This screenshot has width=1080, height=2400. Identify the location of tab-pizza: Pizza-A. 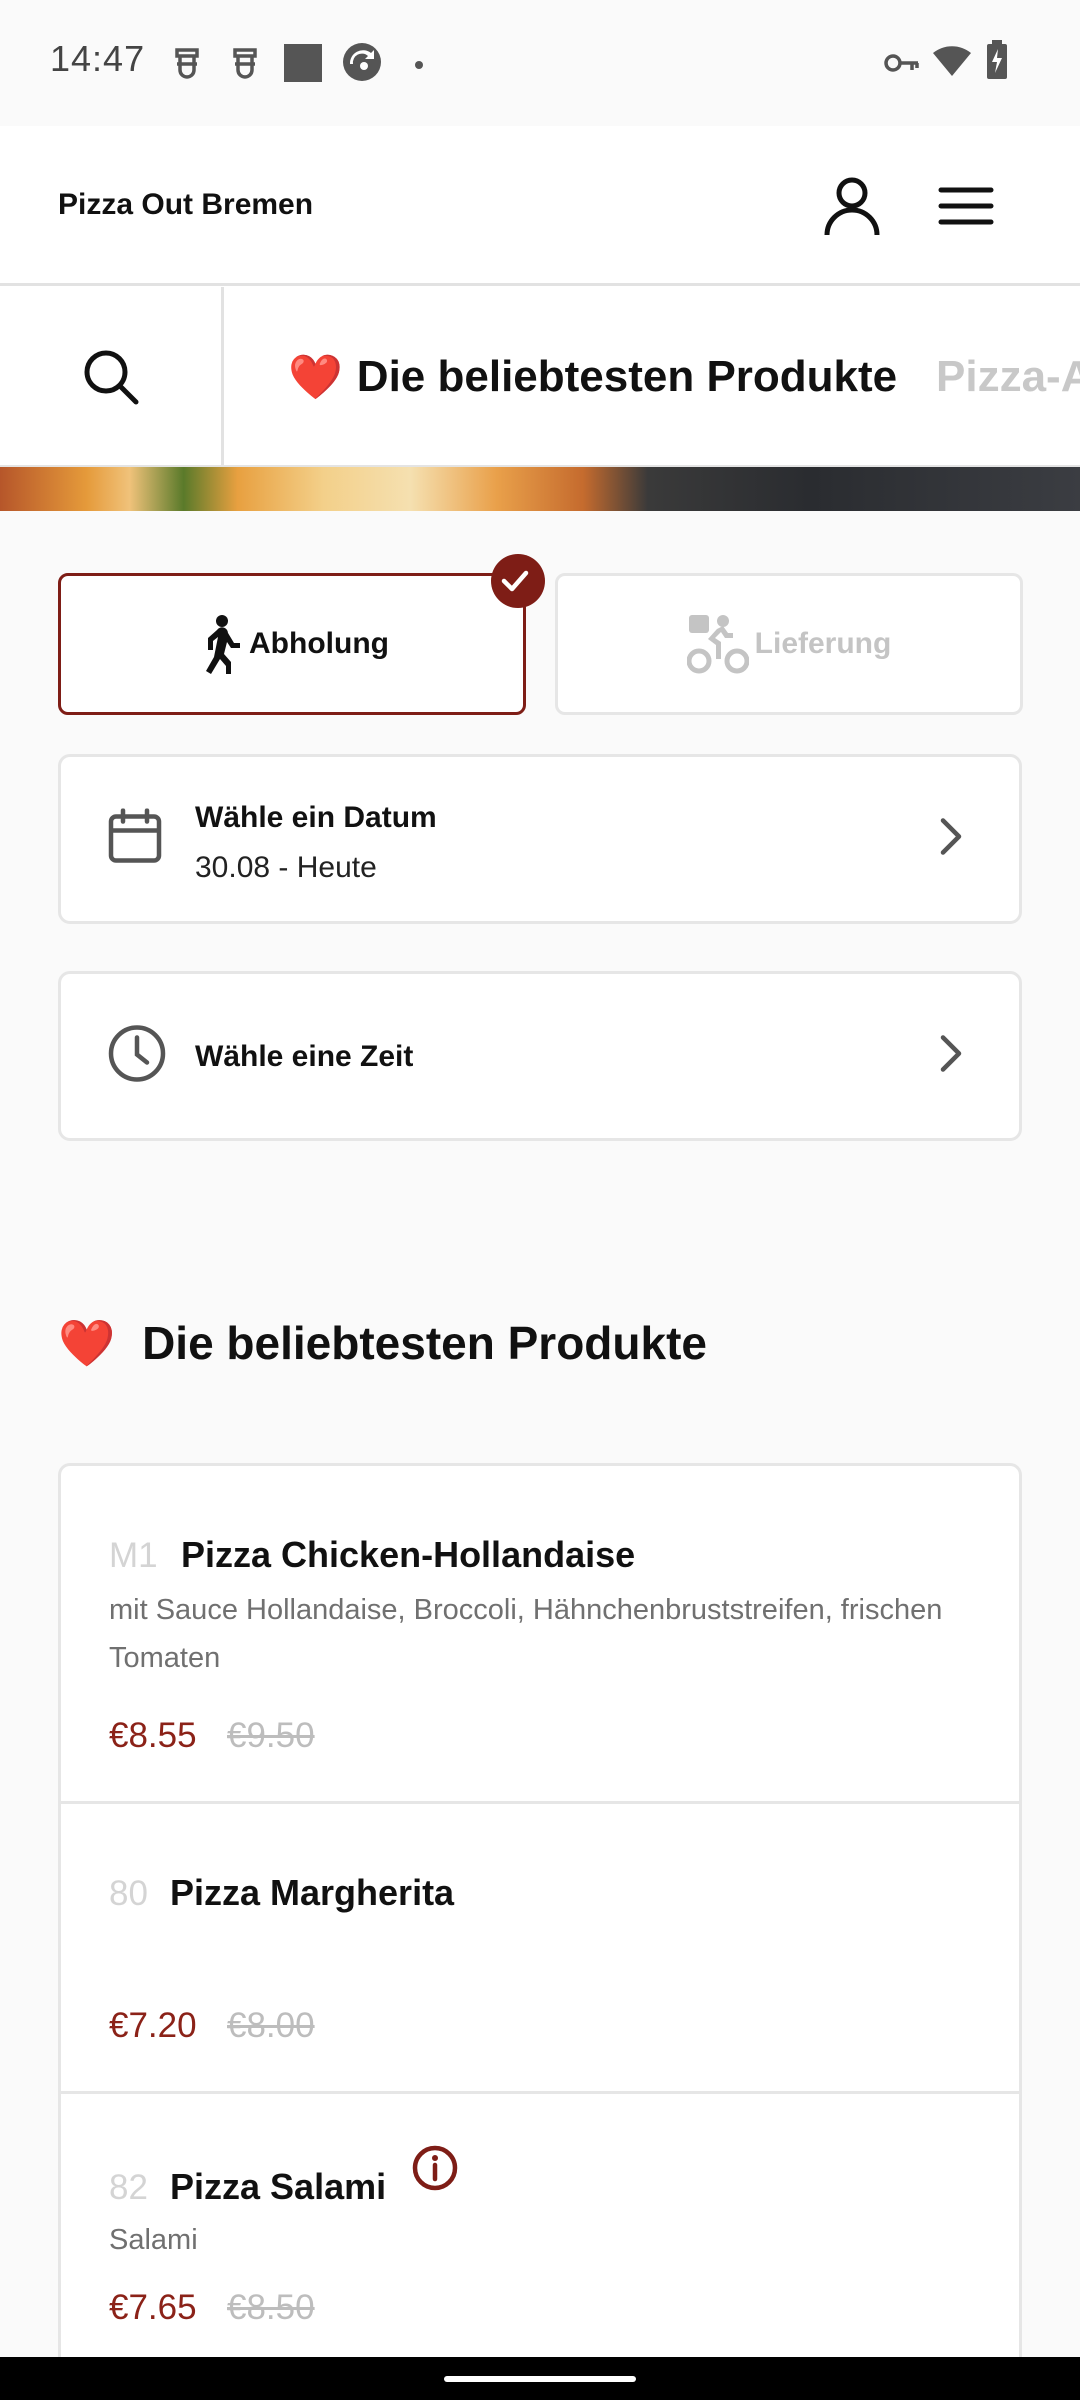
(1008, 376).